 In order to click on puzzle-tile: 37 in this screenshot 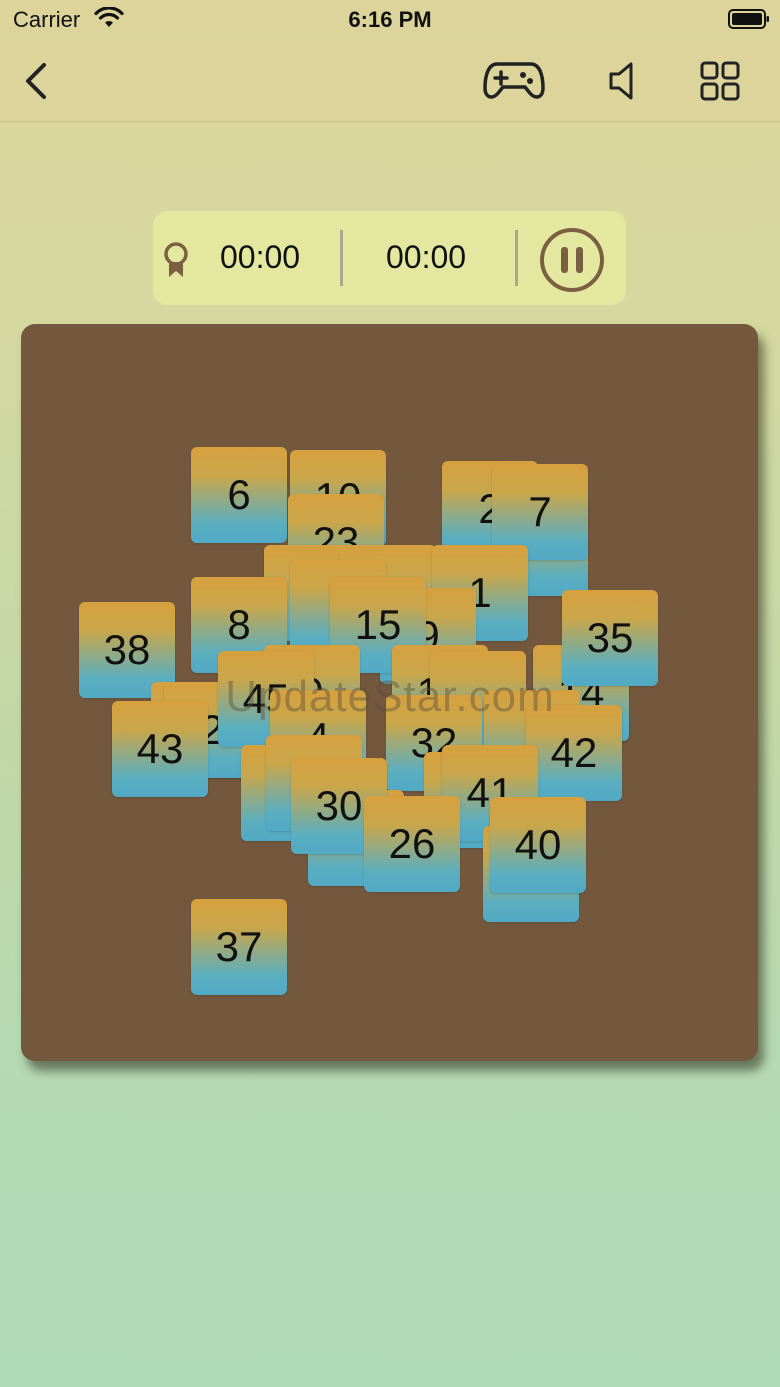, I will do `click(239, 947)`.